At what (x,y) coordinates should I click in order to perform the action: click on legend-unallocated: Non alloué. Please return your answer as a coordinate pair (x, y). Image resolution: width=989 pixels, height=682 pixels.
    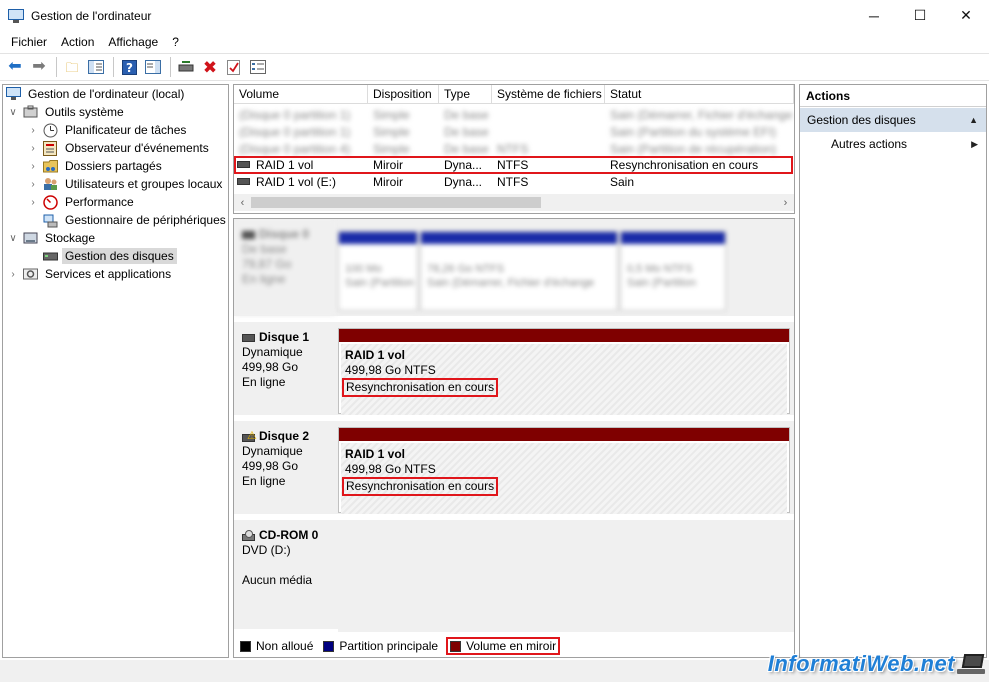
    Looking at the image, I should click on (276, 646).